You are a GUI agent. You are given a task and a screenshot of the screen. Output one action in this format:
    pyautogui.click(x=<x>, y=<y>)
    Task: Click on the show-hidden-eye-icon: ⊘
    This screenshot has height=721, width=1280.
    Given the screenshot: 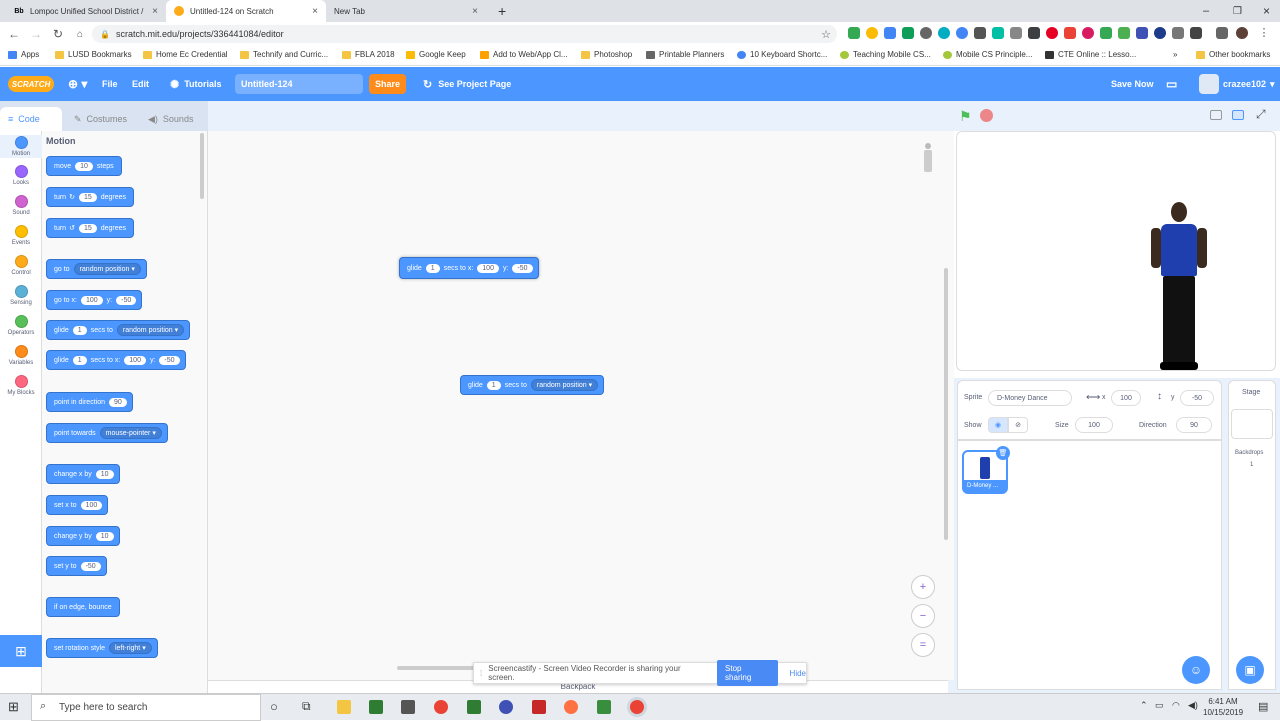 What is the action you would take?
    pyautogui.click(x=1018, y=425)
    